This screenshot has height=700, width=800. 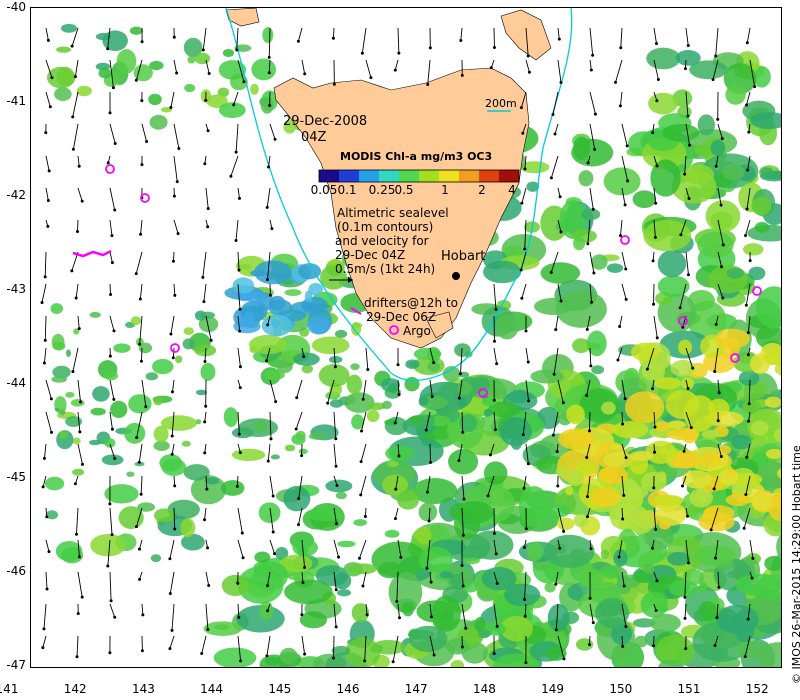 I want to click on x-tick-label: 149, so click(x=553, y=689).